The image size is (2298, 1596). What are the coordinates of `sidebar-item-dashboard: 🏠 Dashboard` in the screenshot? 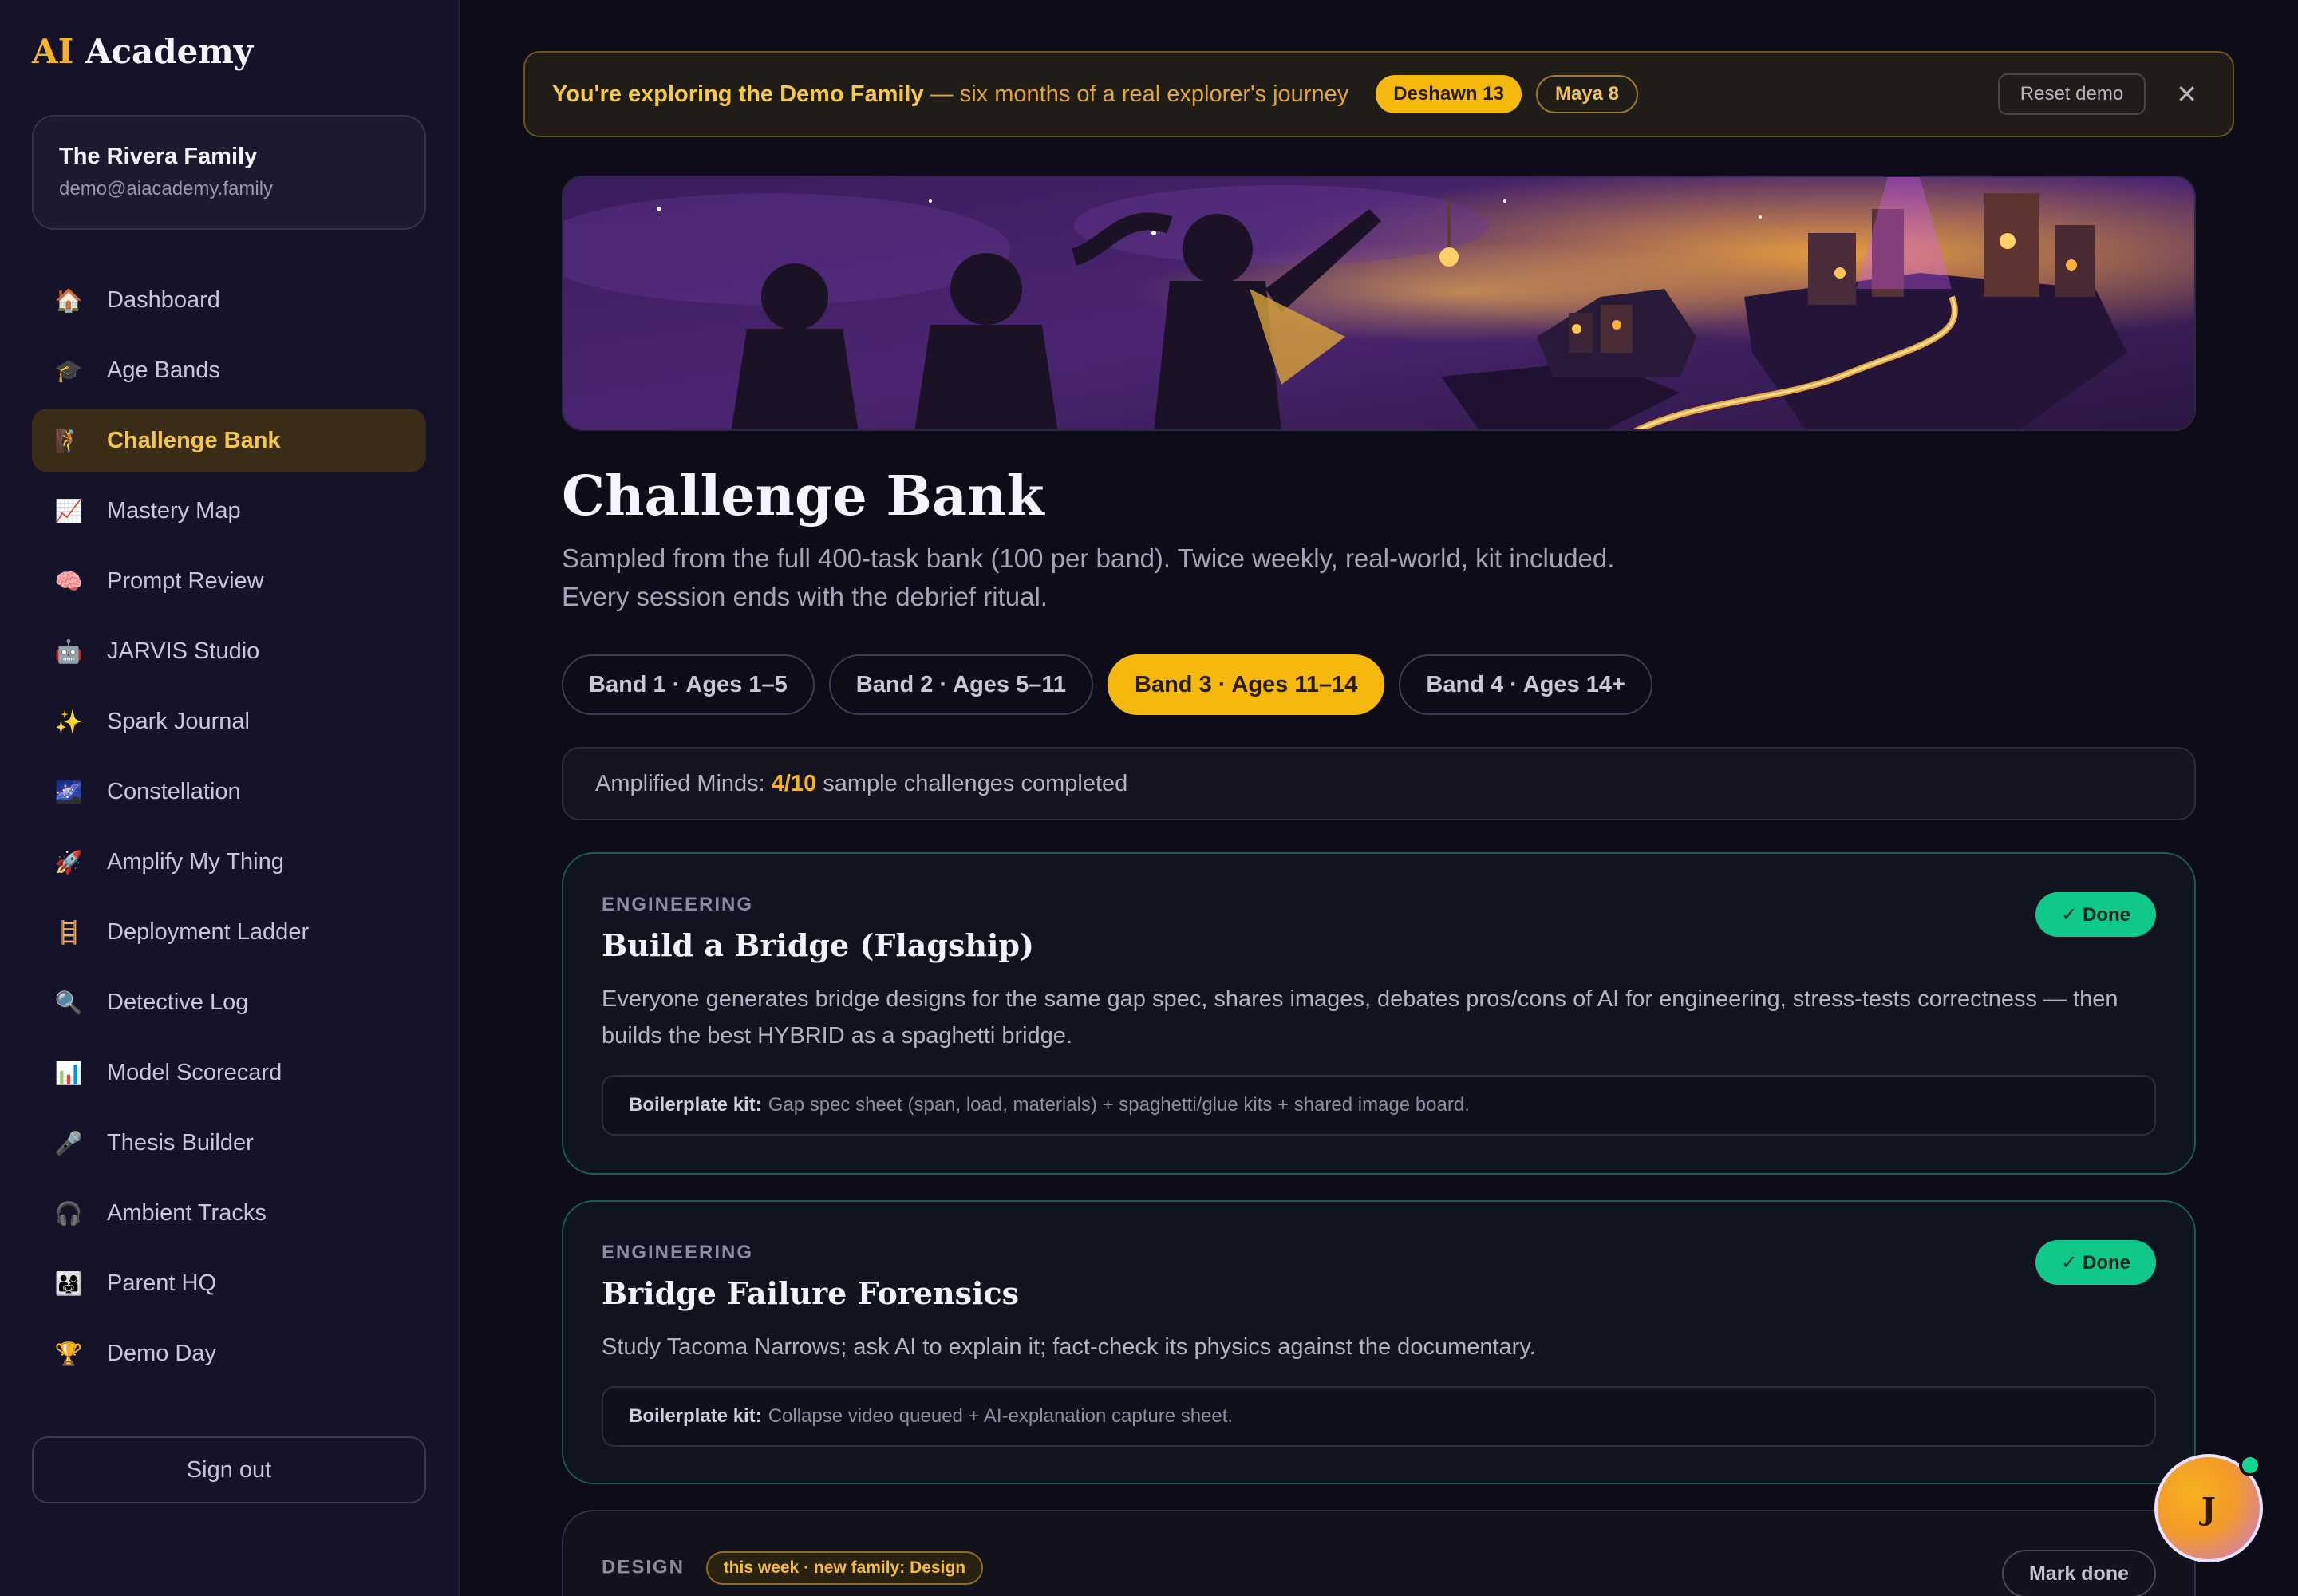 It's located at (229, 300).